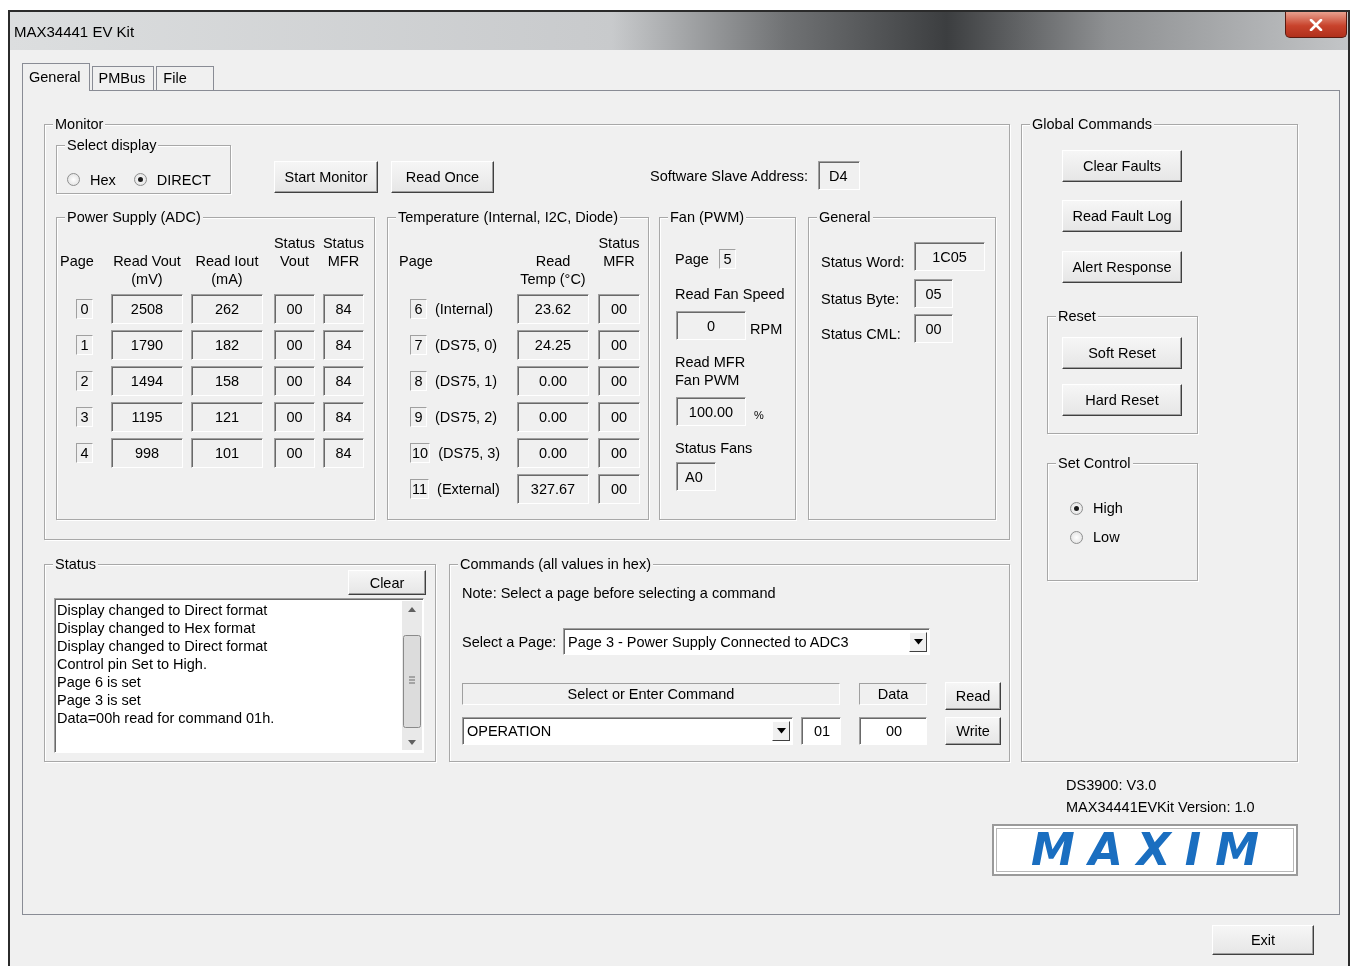 This screenshot has width=1353, height=966. Describe the element at coordinates (147, 381) in the screenshot. I see `readout-field: 1494` at that location.